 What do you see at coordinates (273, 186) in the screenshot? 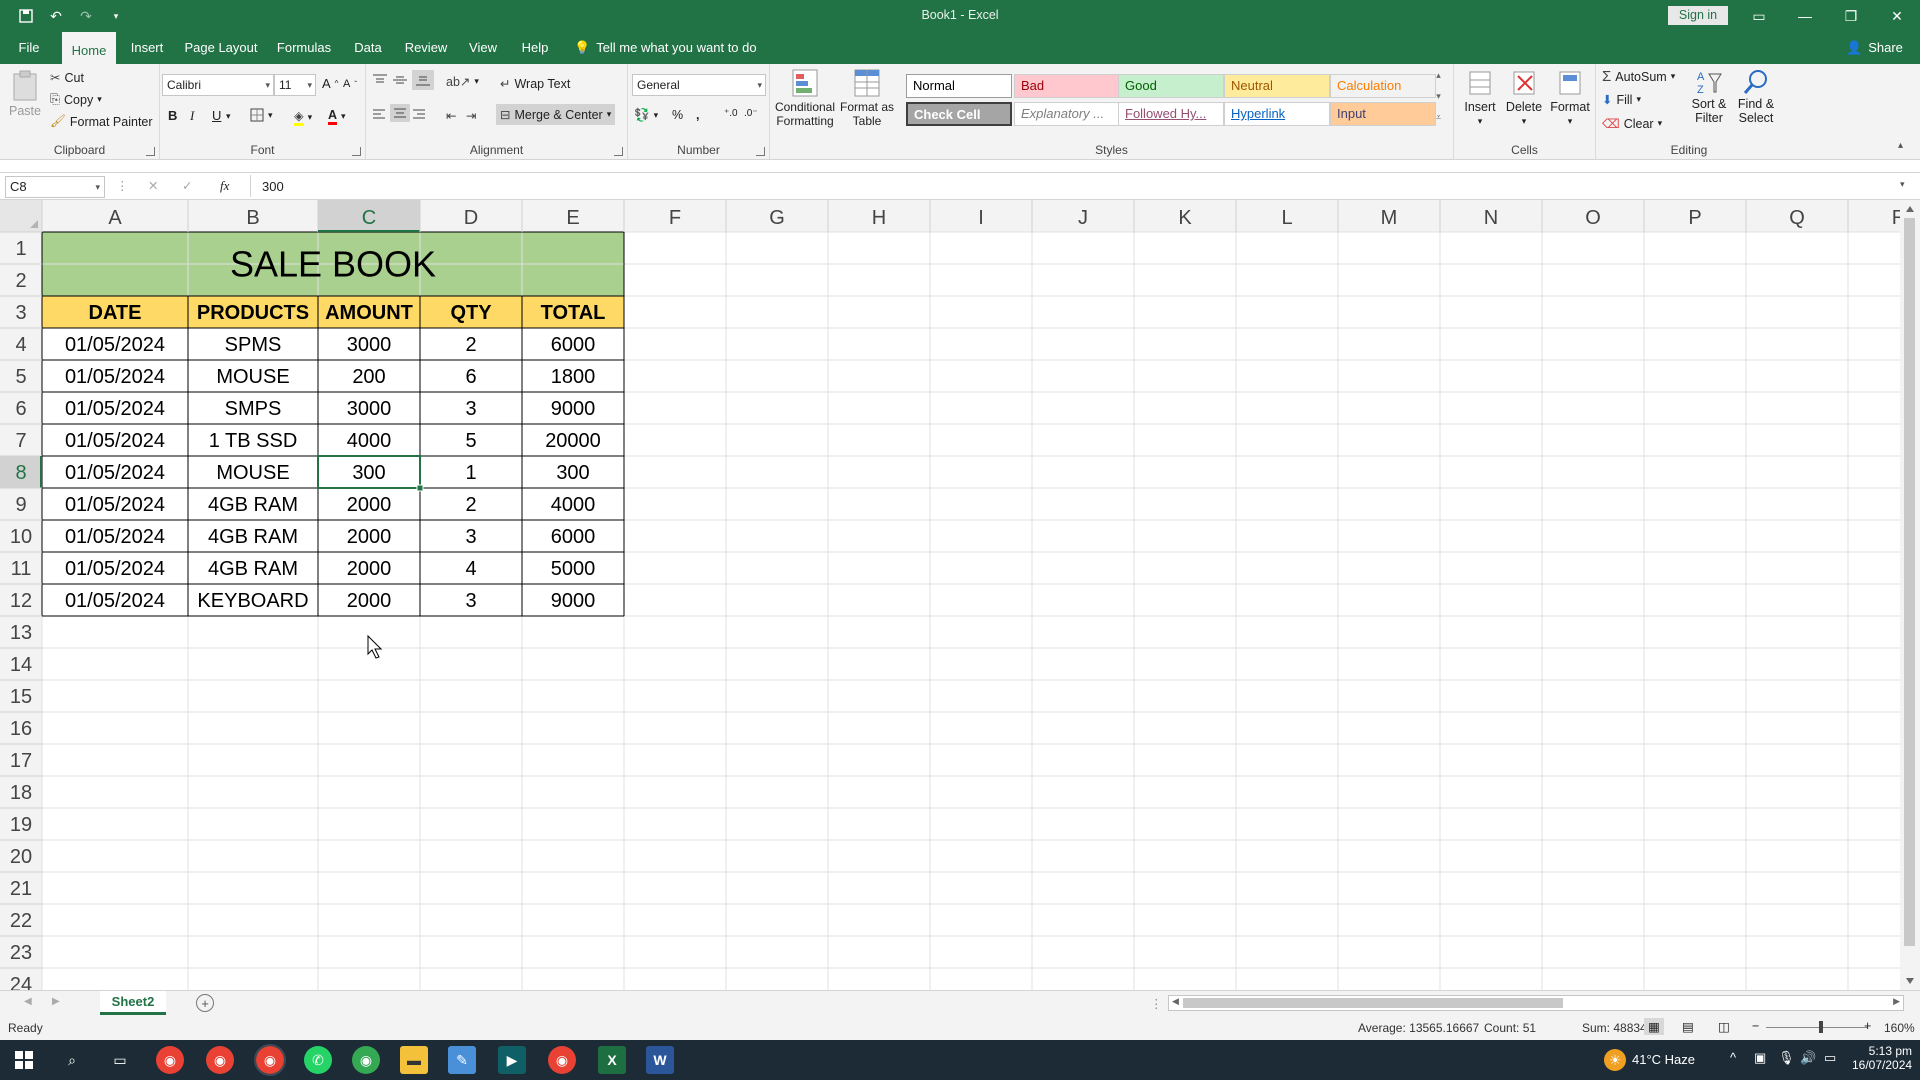
I see `formula-input: 300` at bounding box center [273, 186].